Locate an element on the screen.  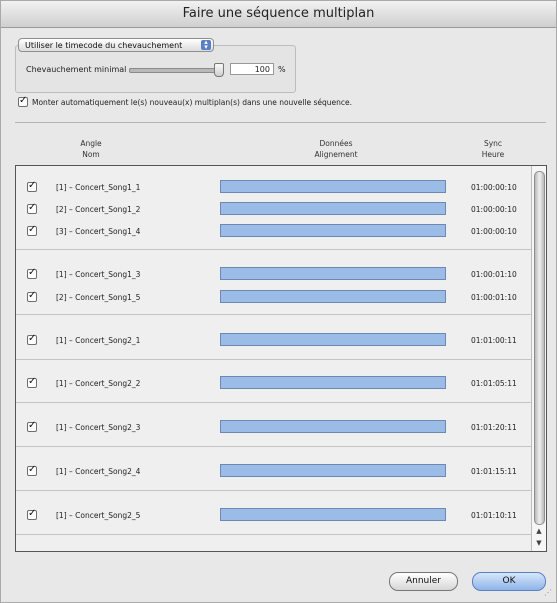
column-header-sync: Sync is located at coordinates (493, 143).